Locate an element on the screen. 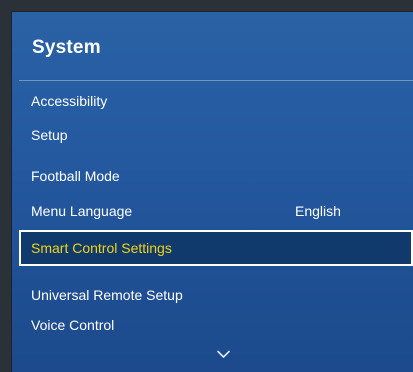 This screenshot has height=372, width=413. menu-item-label: Universal Remote Setup is located at coordinates (107, 295).